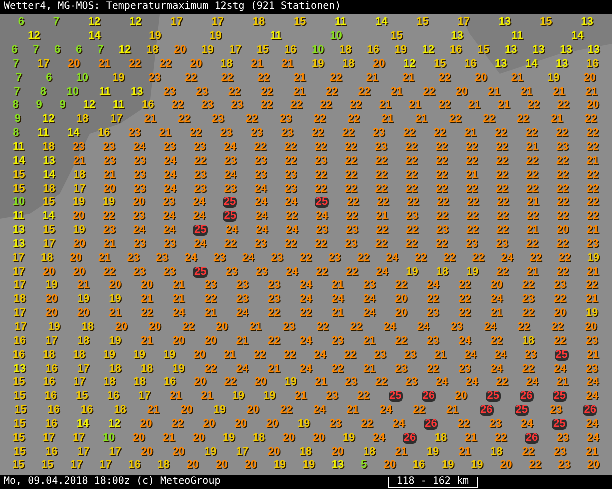 The image size is (612, 489). What do you see at coordinates (590, 410) in the screenshot?
I see `temperature-label: 26` at bounding box center [590, 410].